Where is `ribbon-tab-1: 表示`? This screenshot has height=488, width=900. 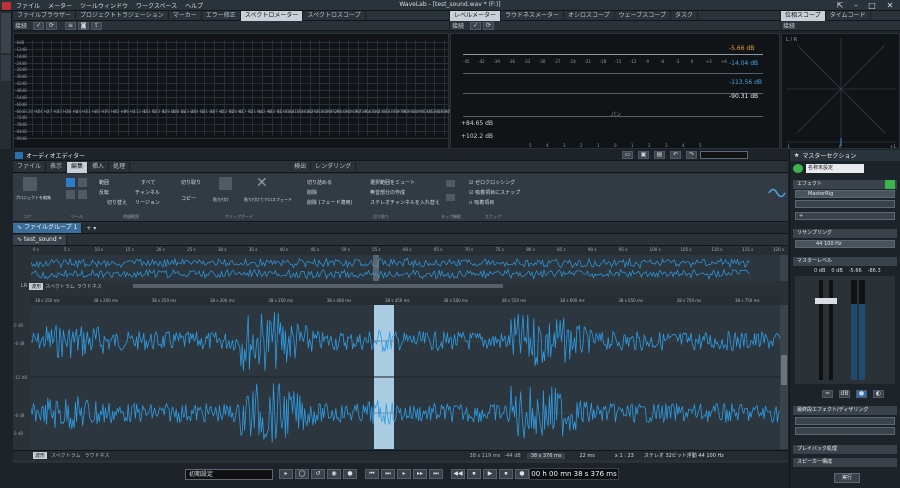
ribbon-tab-1: 表示 is located at coordinates (57, 167).